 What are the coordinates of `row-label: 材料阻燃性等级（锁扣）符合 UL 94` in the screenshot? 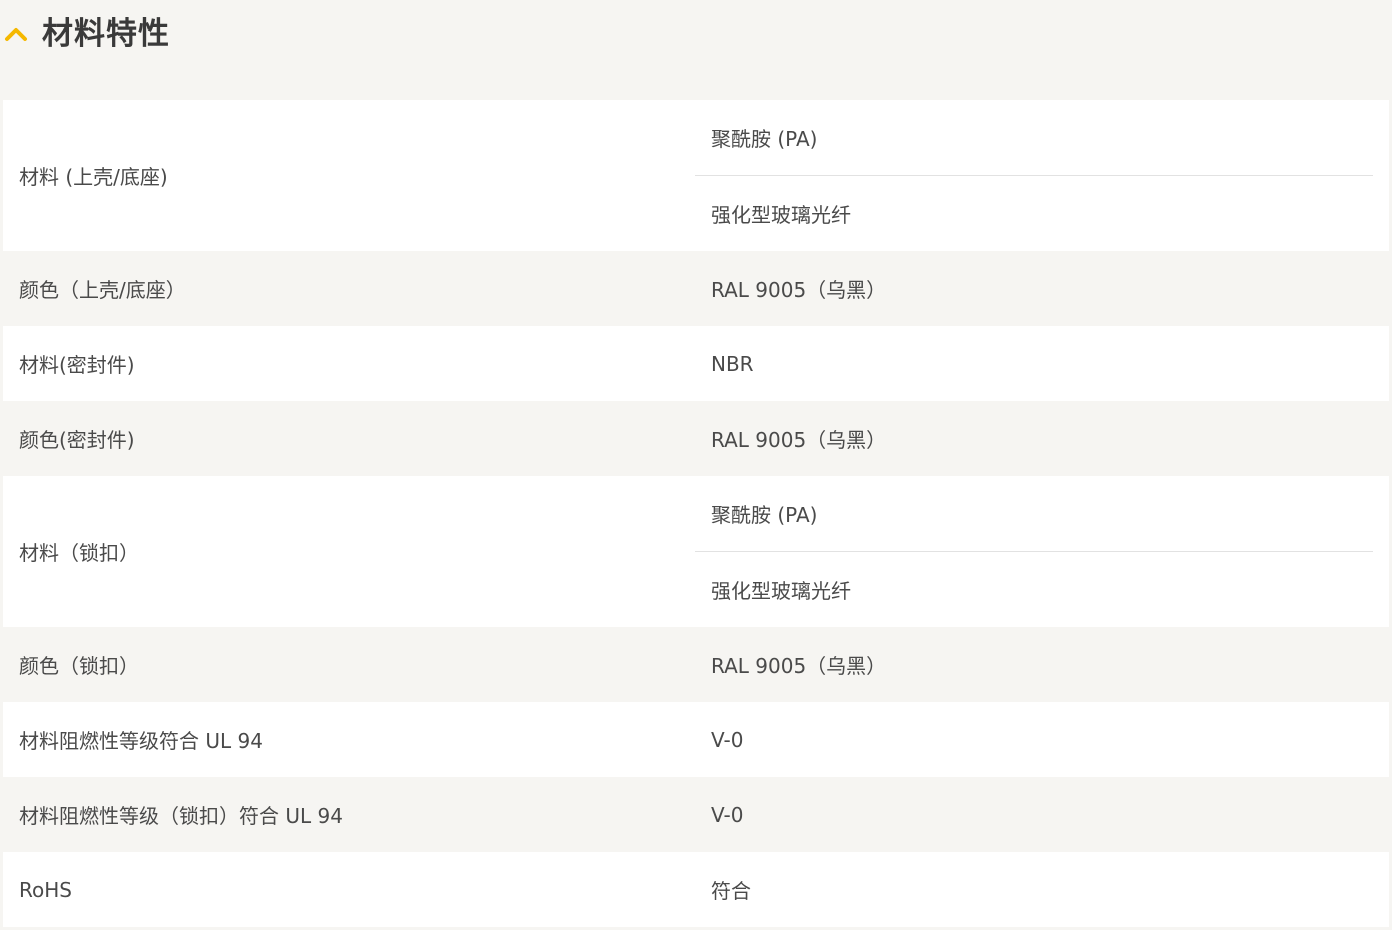 It's located at (181, 816).